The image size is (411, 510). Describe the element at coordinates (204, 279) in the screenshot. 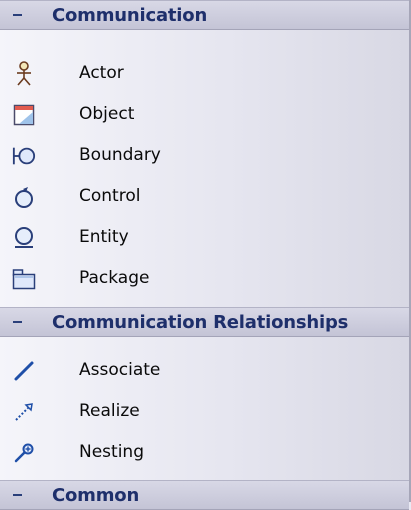

I see `toolbox-item-package: Package` at that location.